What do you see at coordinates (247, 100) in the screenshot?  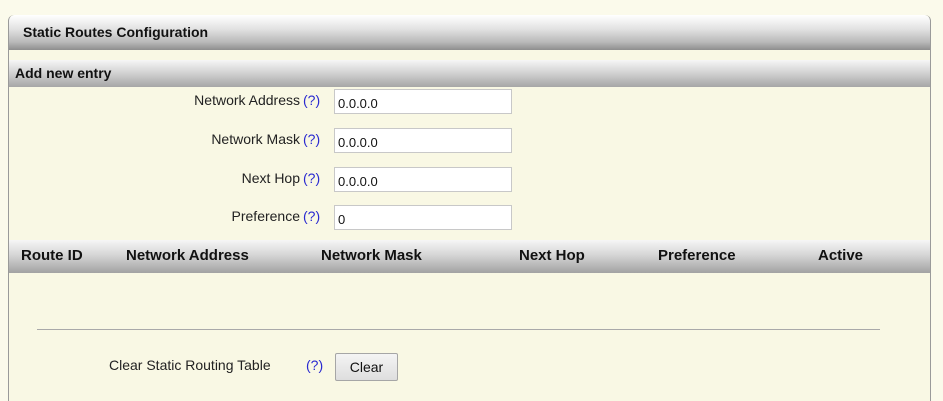 I see `network-address-label: Network Address` at bounding box center [247, 100].